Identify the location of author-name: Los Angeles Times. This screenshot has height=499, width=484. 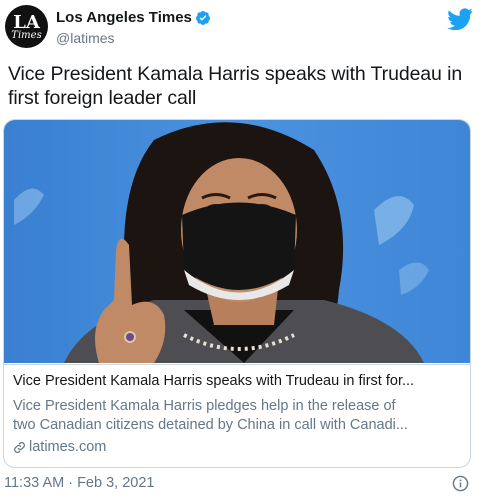
(124, 17).